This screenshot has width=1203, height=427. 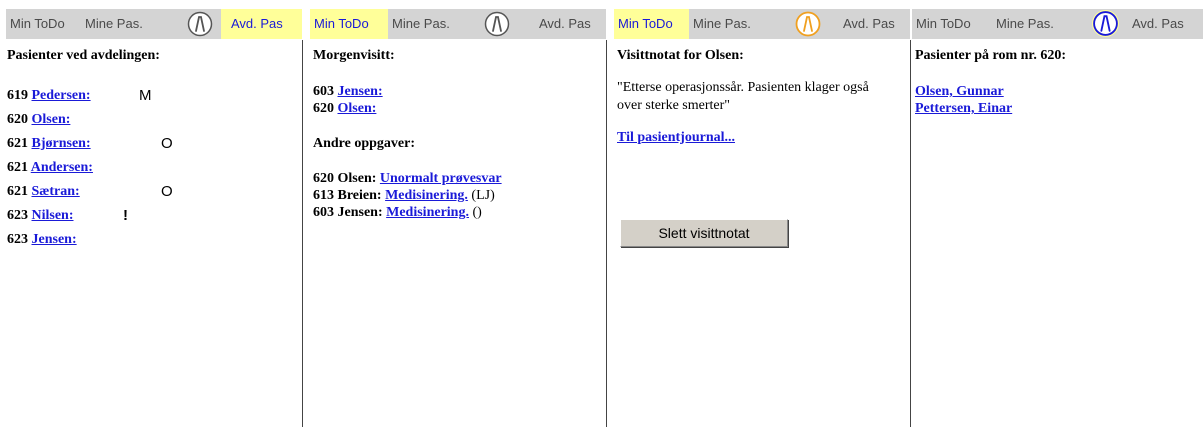 I want to click on task-assignee: (LJ), so click(x=483, y=195).